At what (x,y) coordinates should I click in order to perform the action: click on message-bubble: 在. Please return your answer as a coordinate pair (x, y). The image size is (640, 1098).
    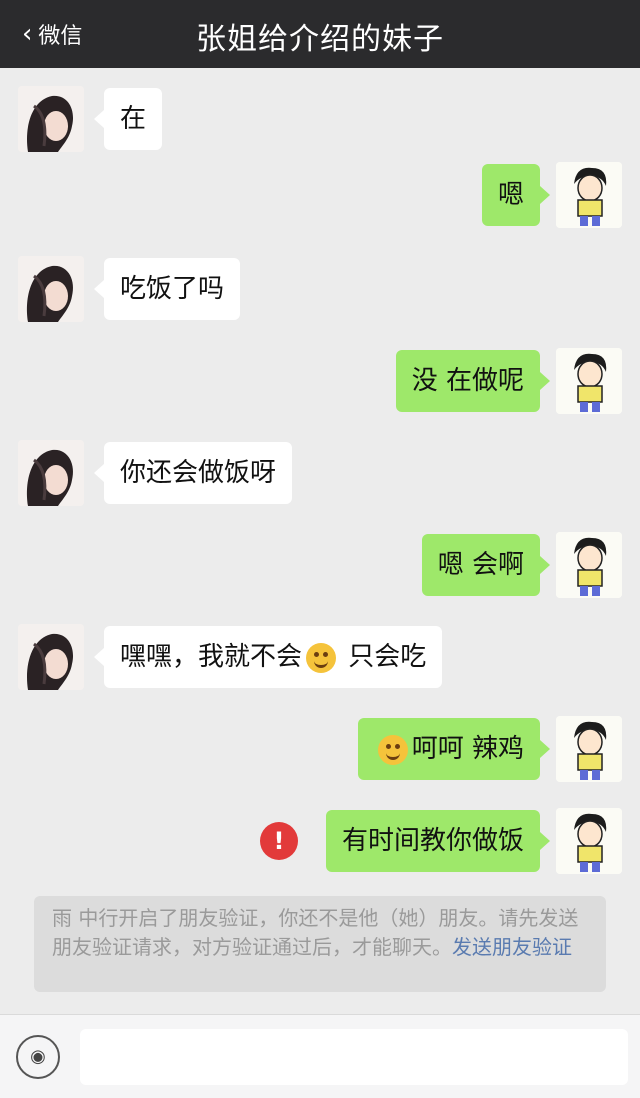
    Looking at the image, I should click on (128, 119).